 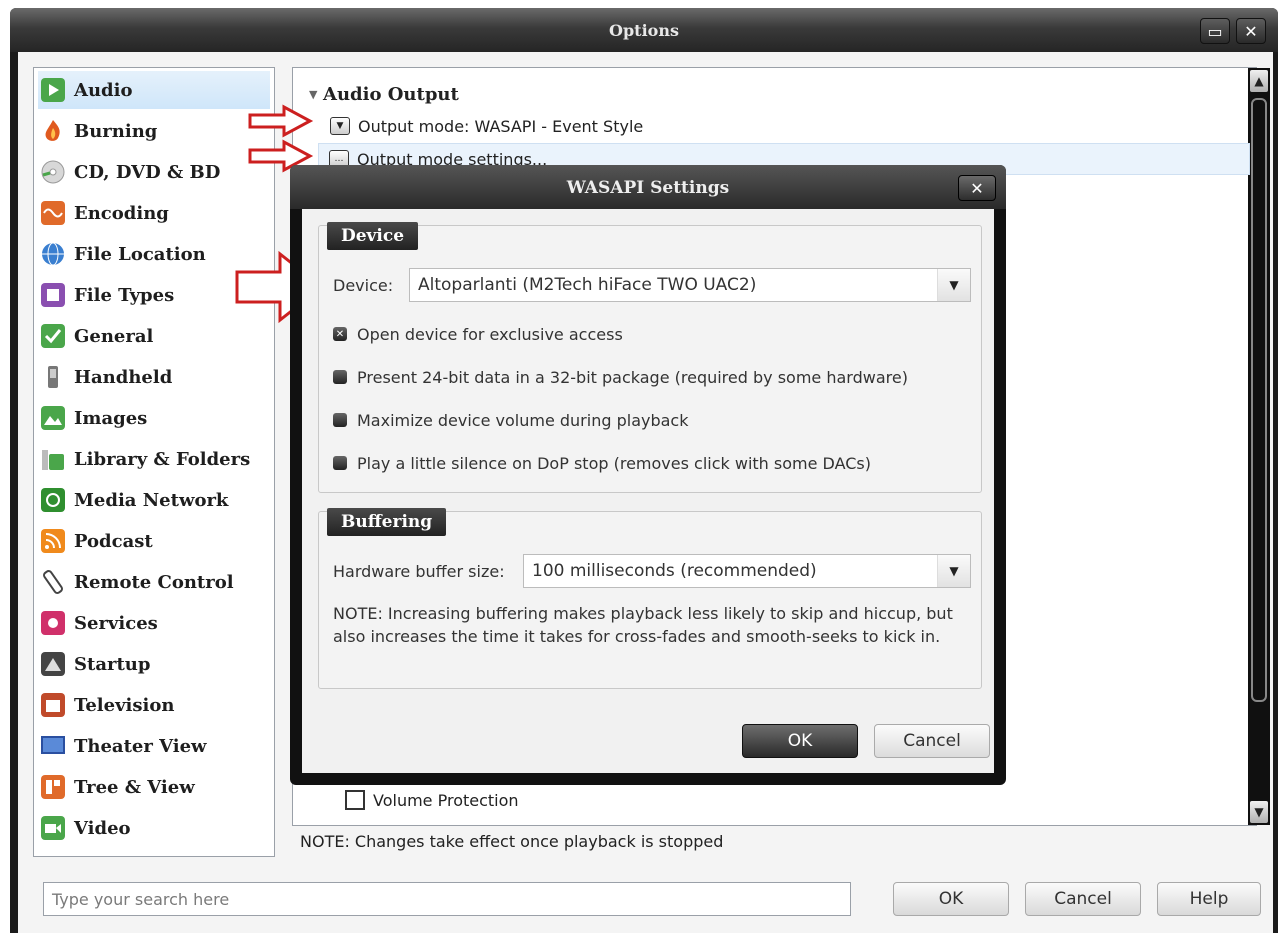 I want to click on search-placeholder: Type your search here, so click(x=141, y=899).